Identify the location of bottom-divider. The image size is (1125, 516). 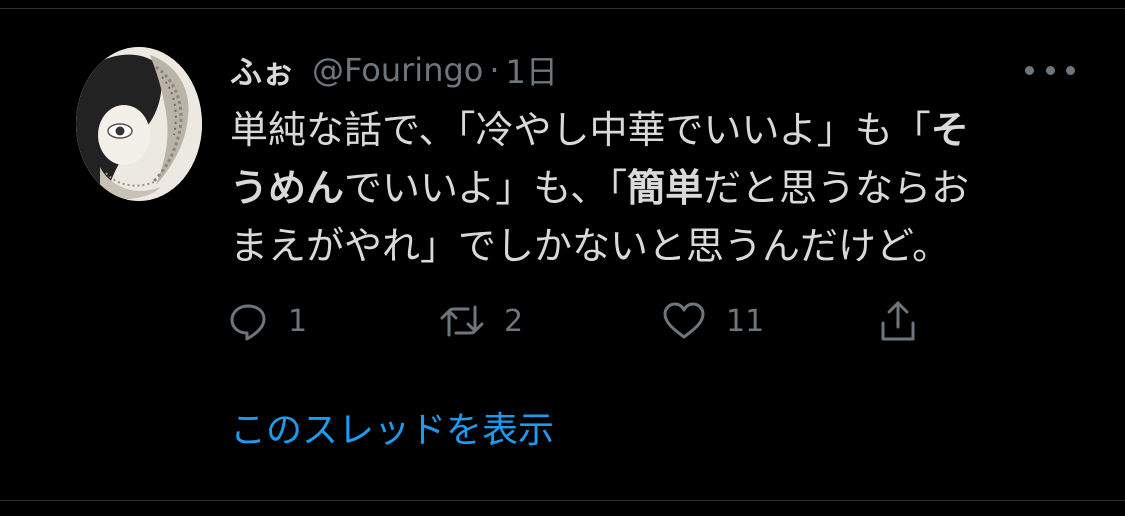
(562, 500).